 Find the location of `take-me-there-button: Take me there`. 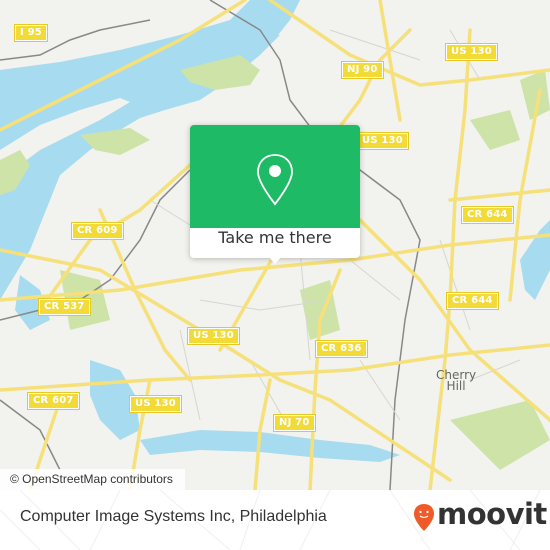

take-me-there-button: Take me there is located at coordinates (275, 243).